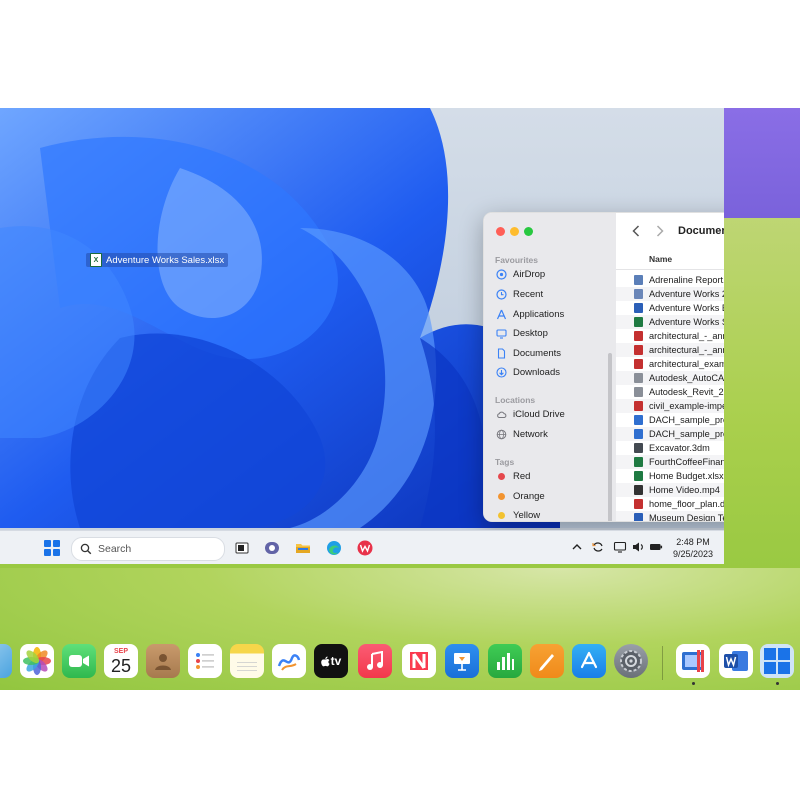 This screenshot has height=800, width=800. Describe the element at coordinates (528, 294) in the screenshot. I see `sidebar-item-label: Recent` at that location.